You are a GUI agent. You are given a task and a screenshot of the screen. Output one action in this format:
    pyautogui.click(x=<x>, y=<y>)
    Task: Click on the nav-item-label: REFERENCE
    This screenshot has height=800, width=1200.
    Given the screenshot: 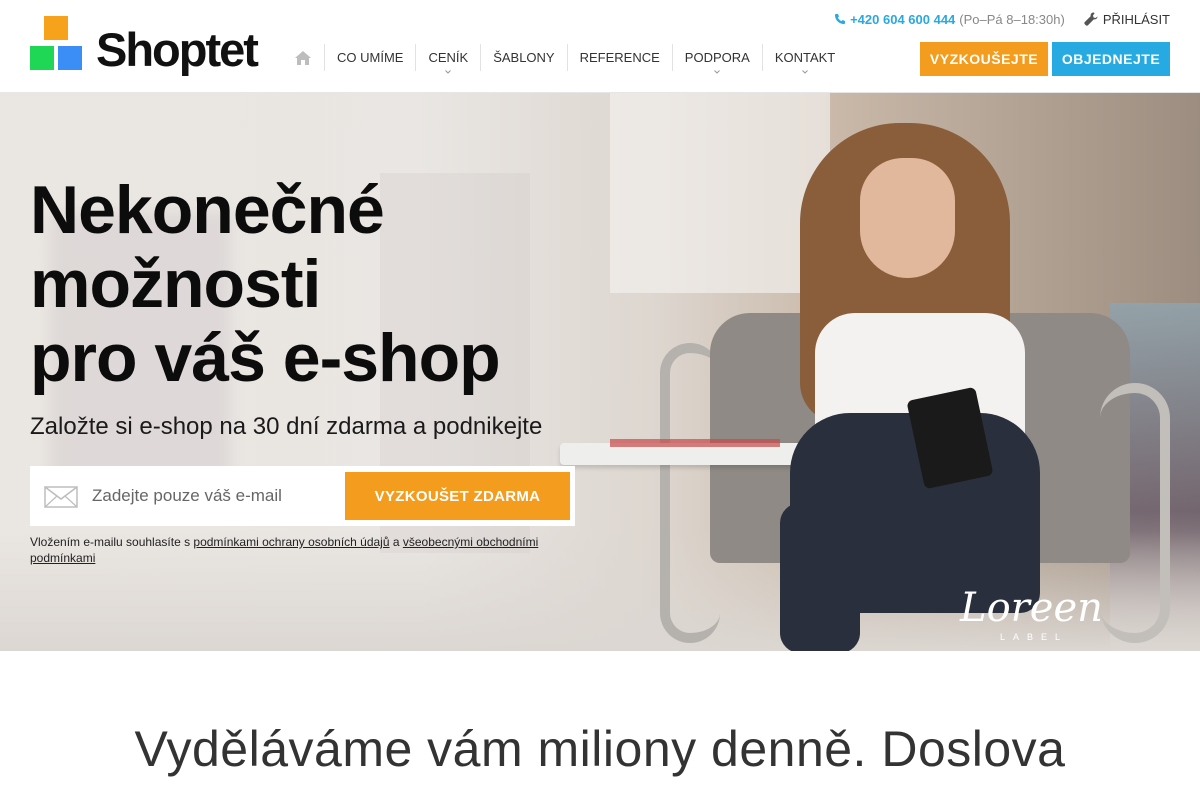 What is the action you would take?
    pyautogui.click(x=619, y=57)
    